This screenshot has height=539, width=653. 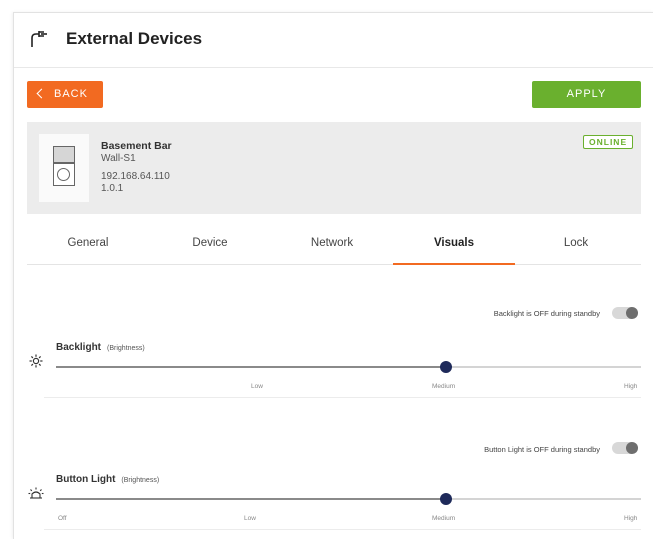 I want to click on button-light-tick-off: Off, so click(x=62, y=518).